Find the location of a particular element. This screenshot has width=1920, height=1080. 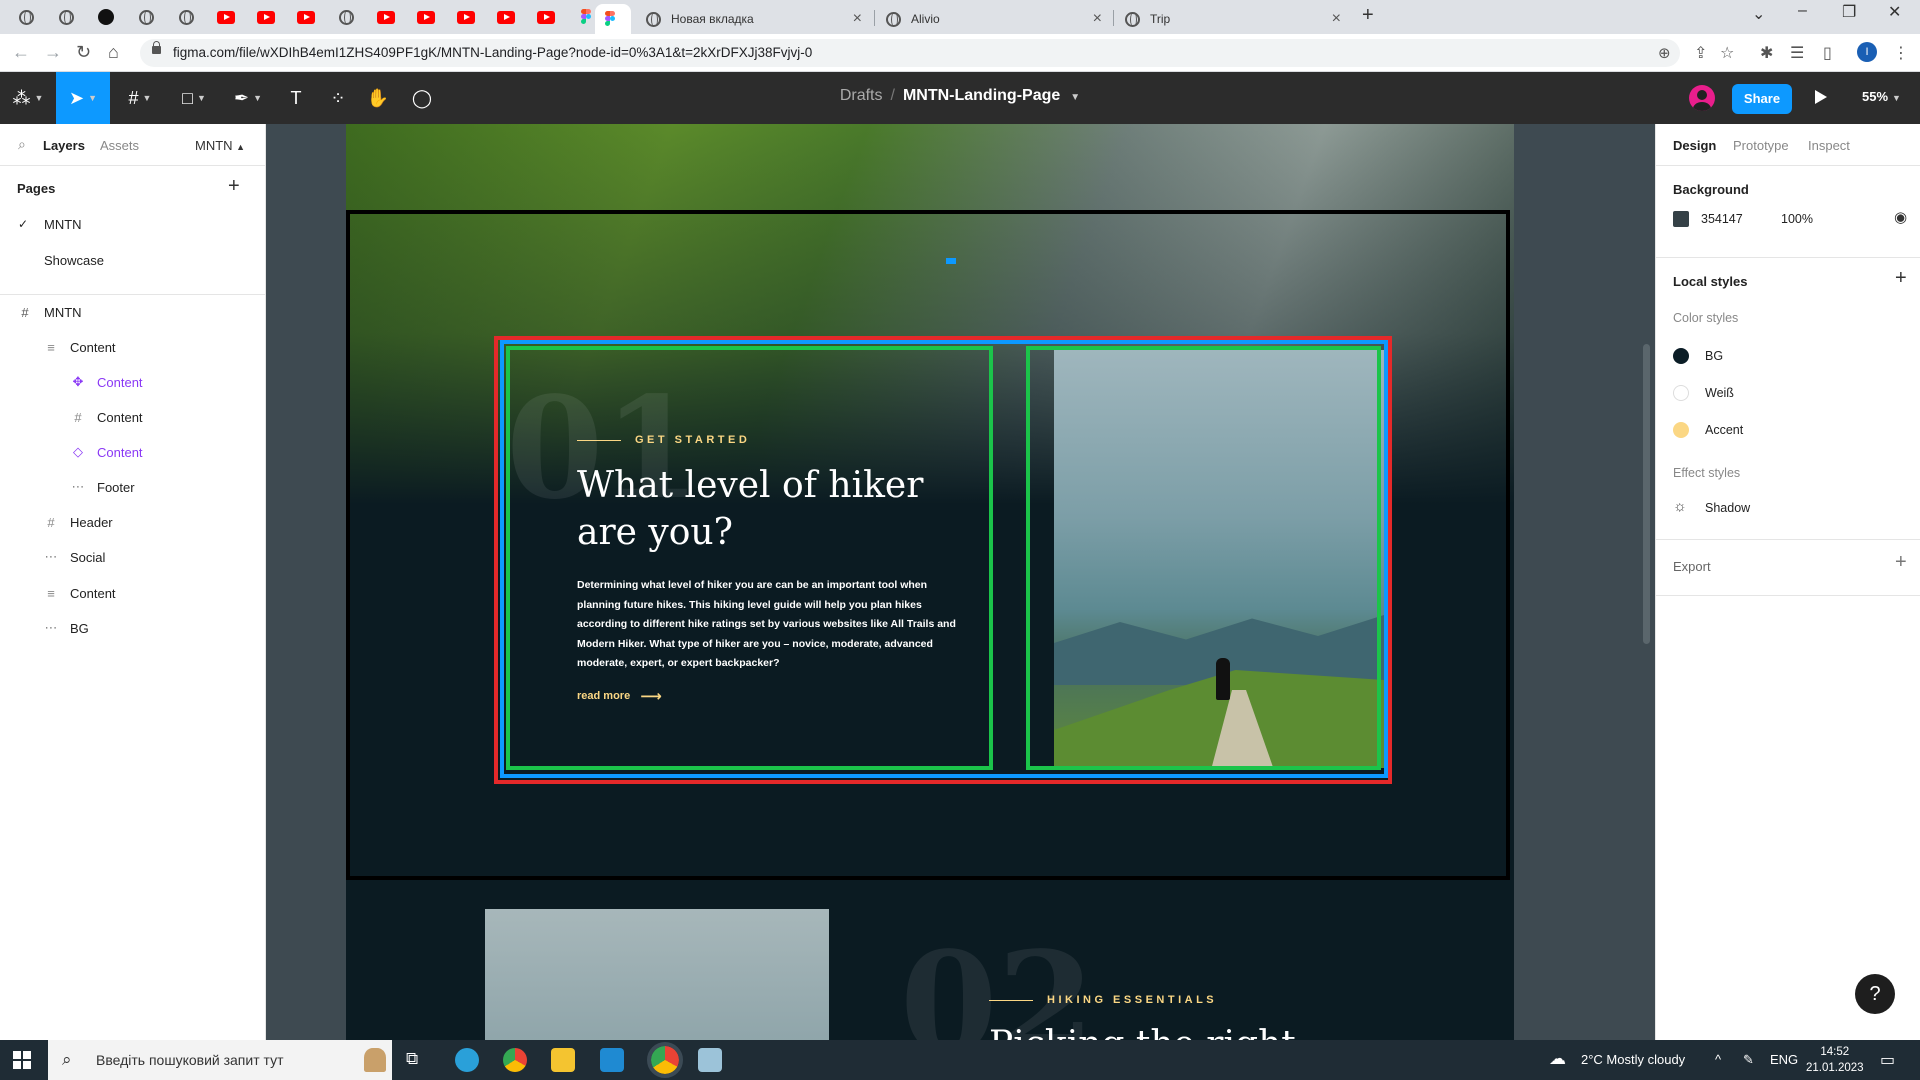

tab-alivio: Alivio × is located at coordinates (994, 19).